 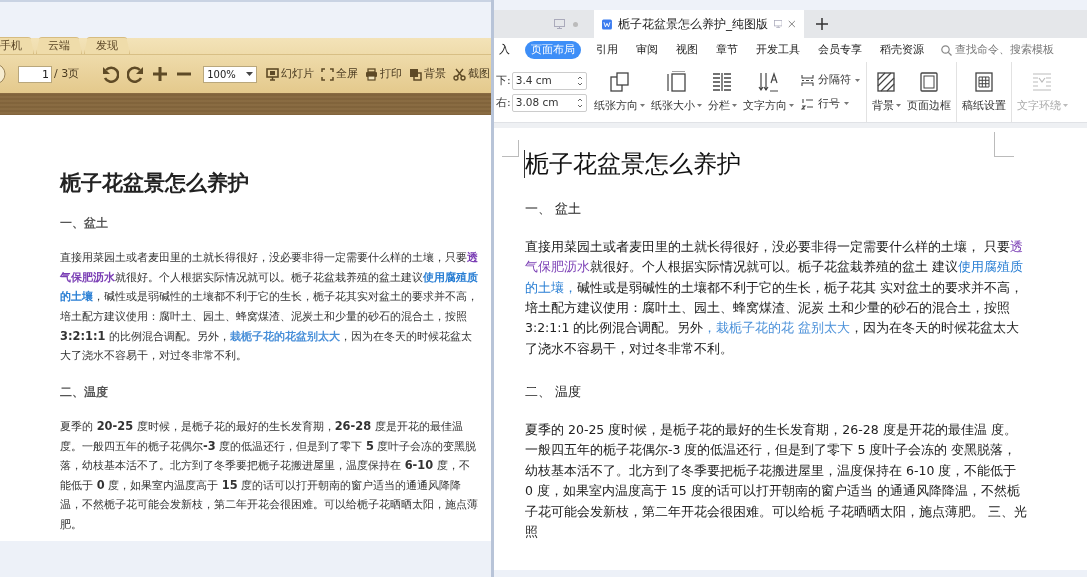 I want to click on field-label: 下:, so click(x=503, y=80).